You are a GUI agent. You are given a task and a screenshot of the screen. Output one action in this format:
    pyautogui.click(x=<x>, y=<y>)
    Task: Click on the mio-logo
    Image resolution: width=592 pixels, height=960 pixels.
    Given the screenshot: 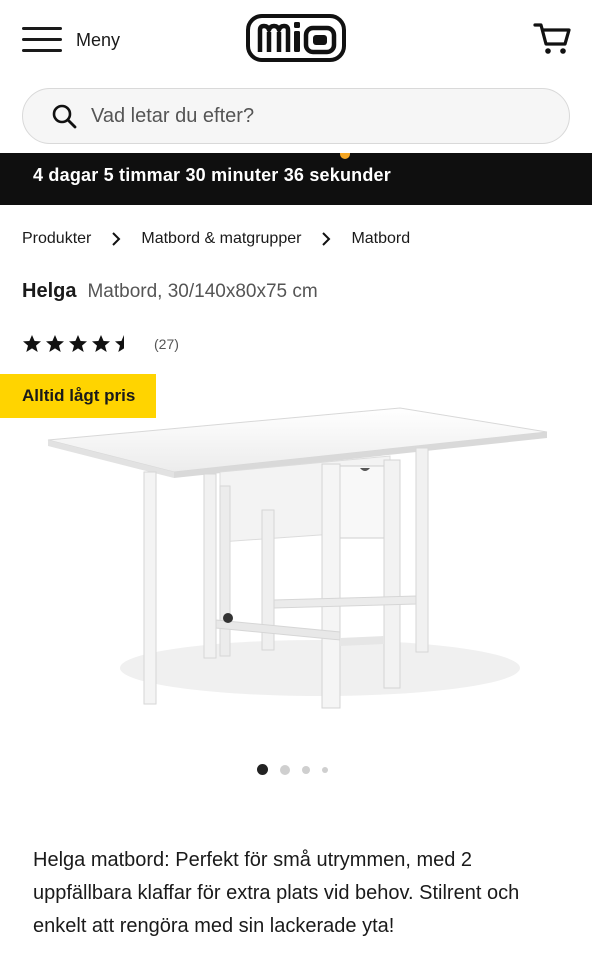 What is the action you would take?
    pyautogui.click(x=296, y=38)
    